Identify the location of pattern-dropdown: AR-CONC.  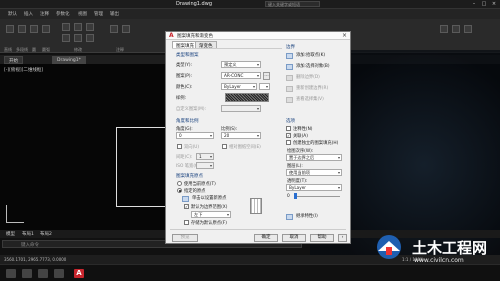
(241, 75).